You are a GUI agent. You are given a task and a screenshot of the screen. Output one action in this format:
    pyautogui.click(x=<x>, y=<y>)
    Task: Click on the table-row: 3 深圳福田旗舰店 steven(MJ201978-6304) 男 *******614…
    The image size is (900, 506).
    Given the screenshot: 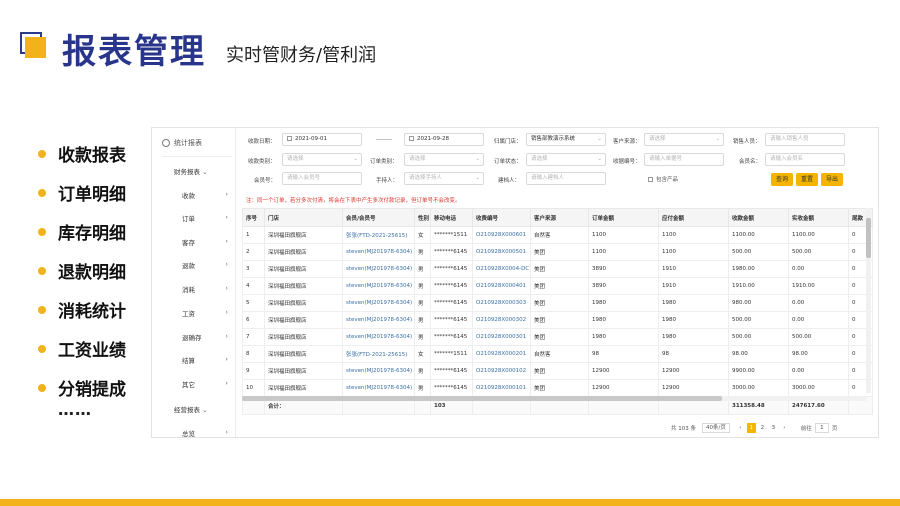 What is the action you would take?
    pyautogui.click(x=557, y=269)
    